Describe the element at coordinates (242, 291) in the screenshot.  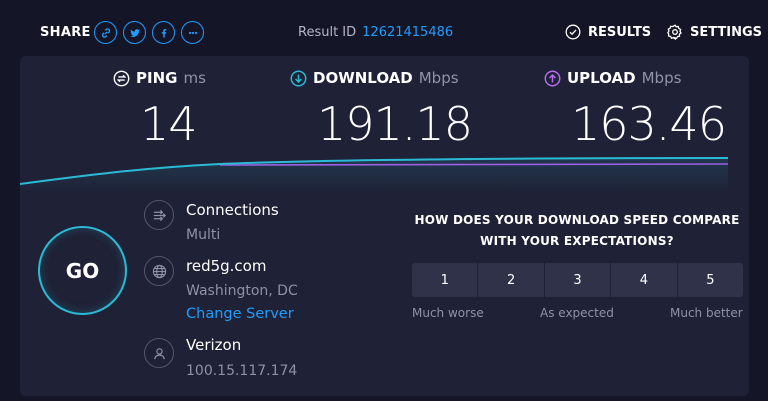
I see `server-location: Washington, DC` at that location.